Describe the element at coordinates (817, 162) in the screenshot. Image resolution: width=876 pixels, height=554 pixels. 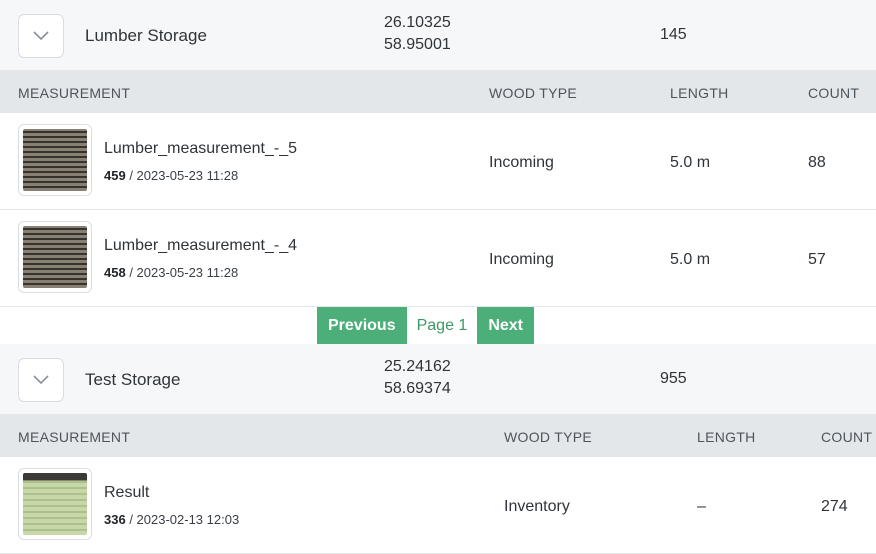
I see `count: 88` at that location.